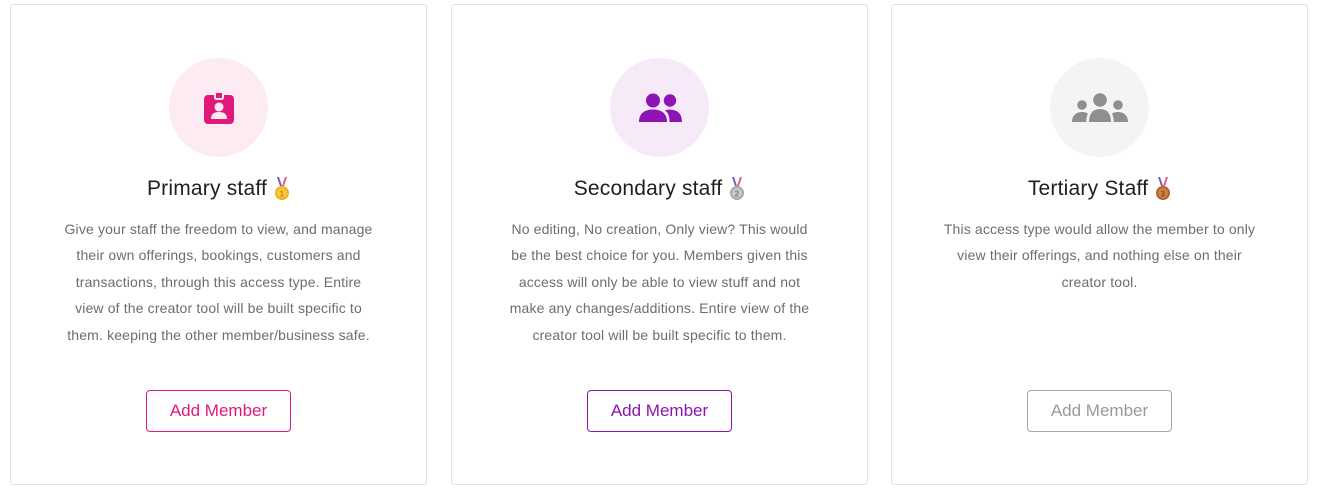 The image size is (1319, 492). What do you see at coordinates (282, 194) in the screenshot?
I see `svg-text: 1` at bounding box center [282, 194].